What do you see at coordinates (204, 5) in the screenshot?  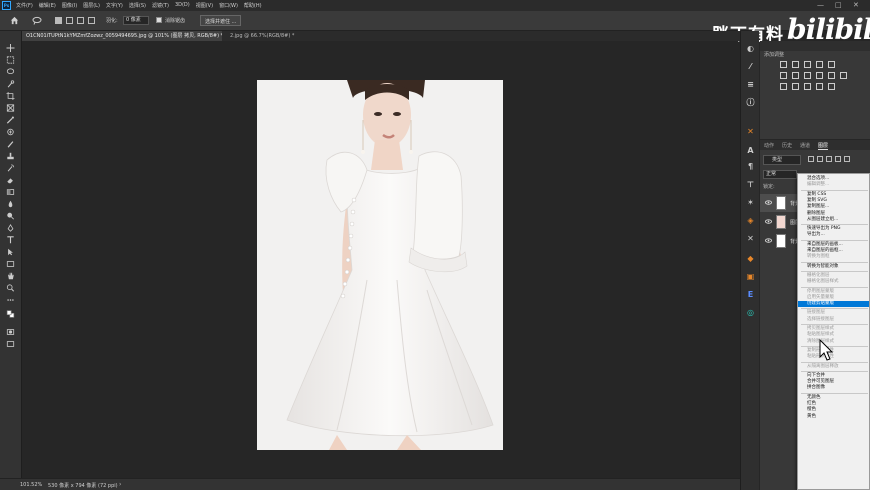 I see `menu-item: 视图(V)` at bounding box center [204, 5].